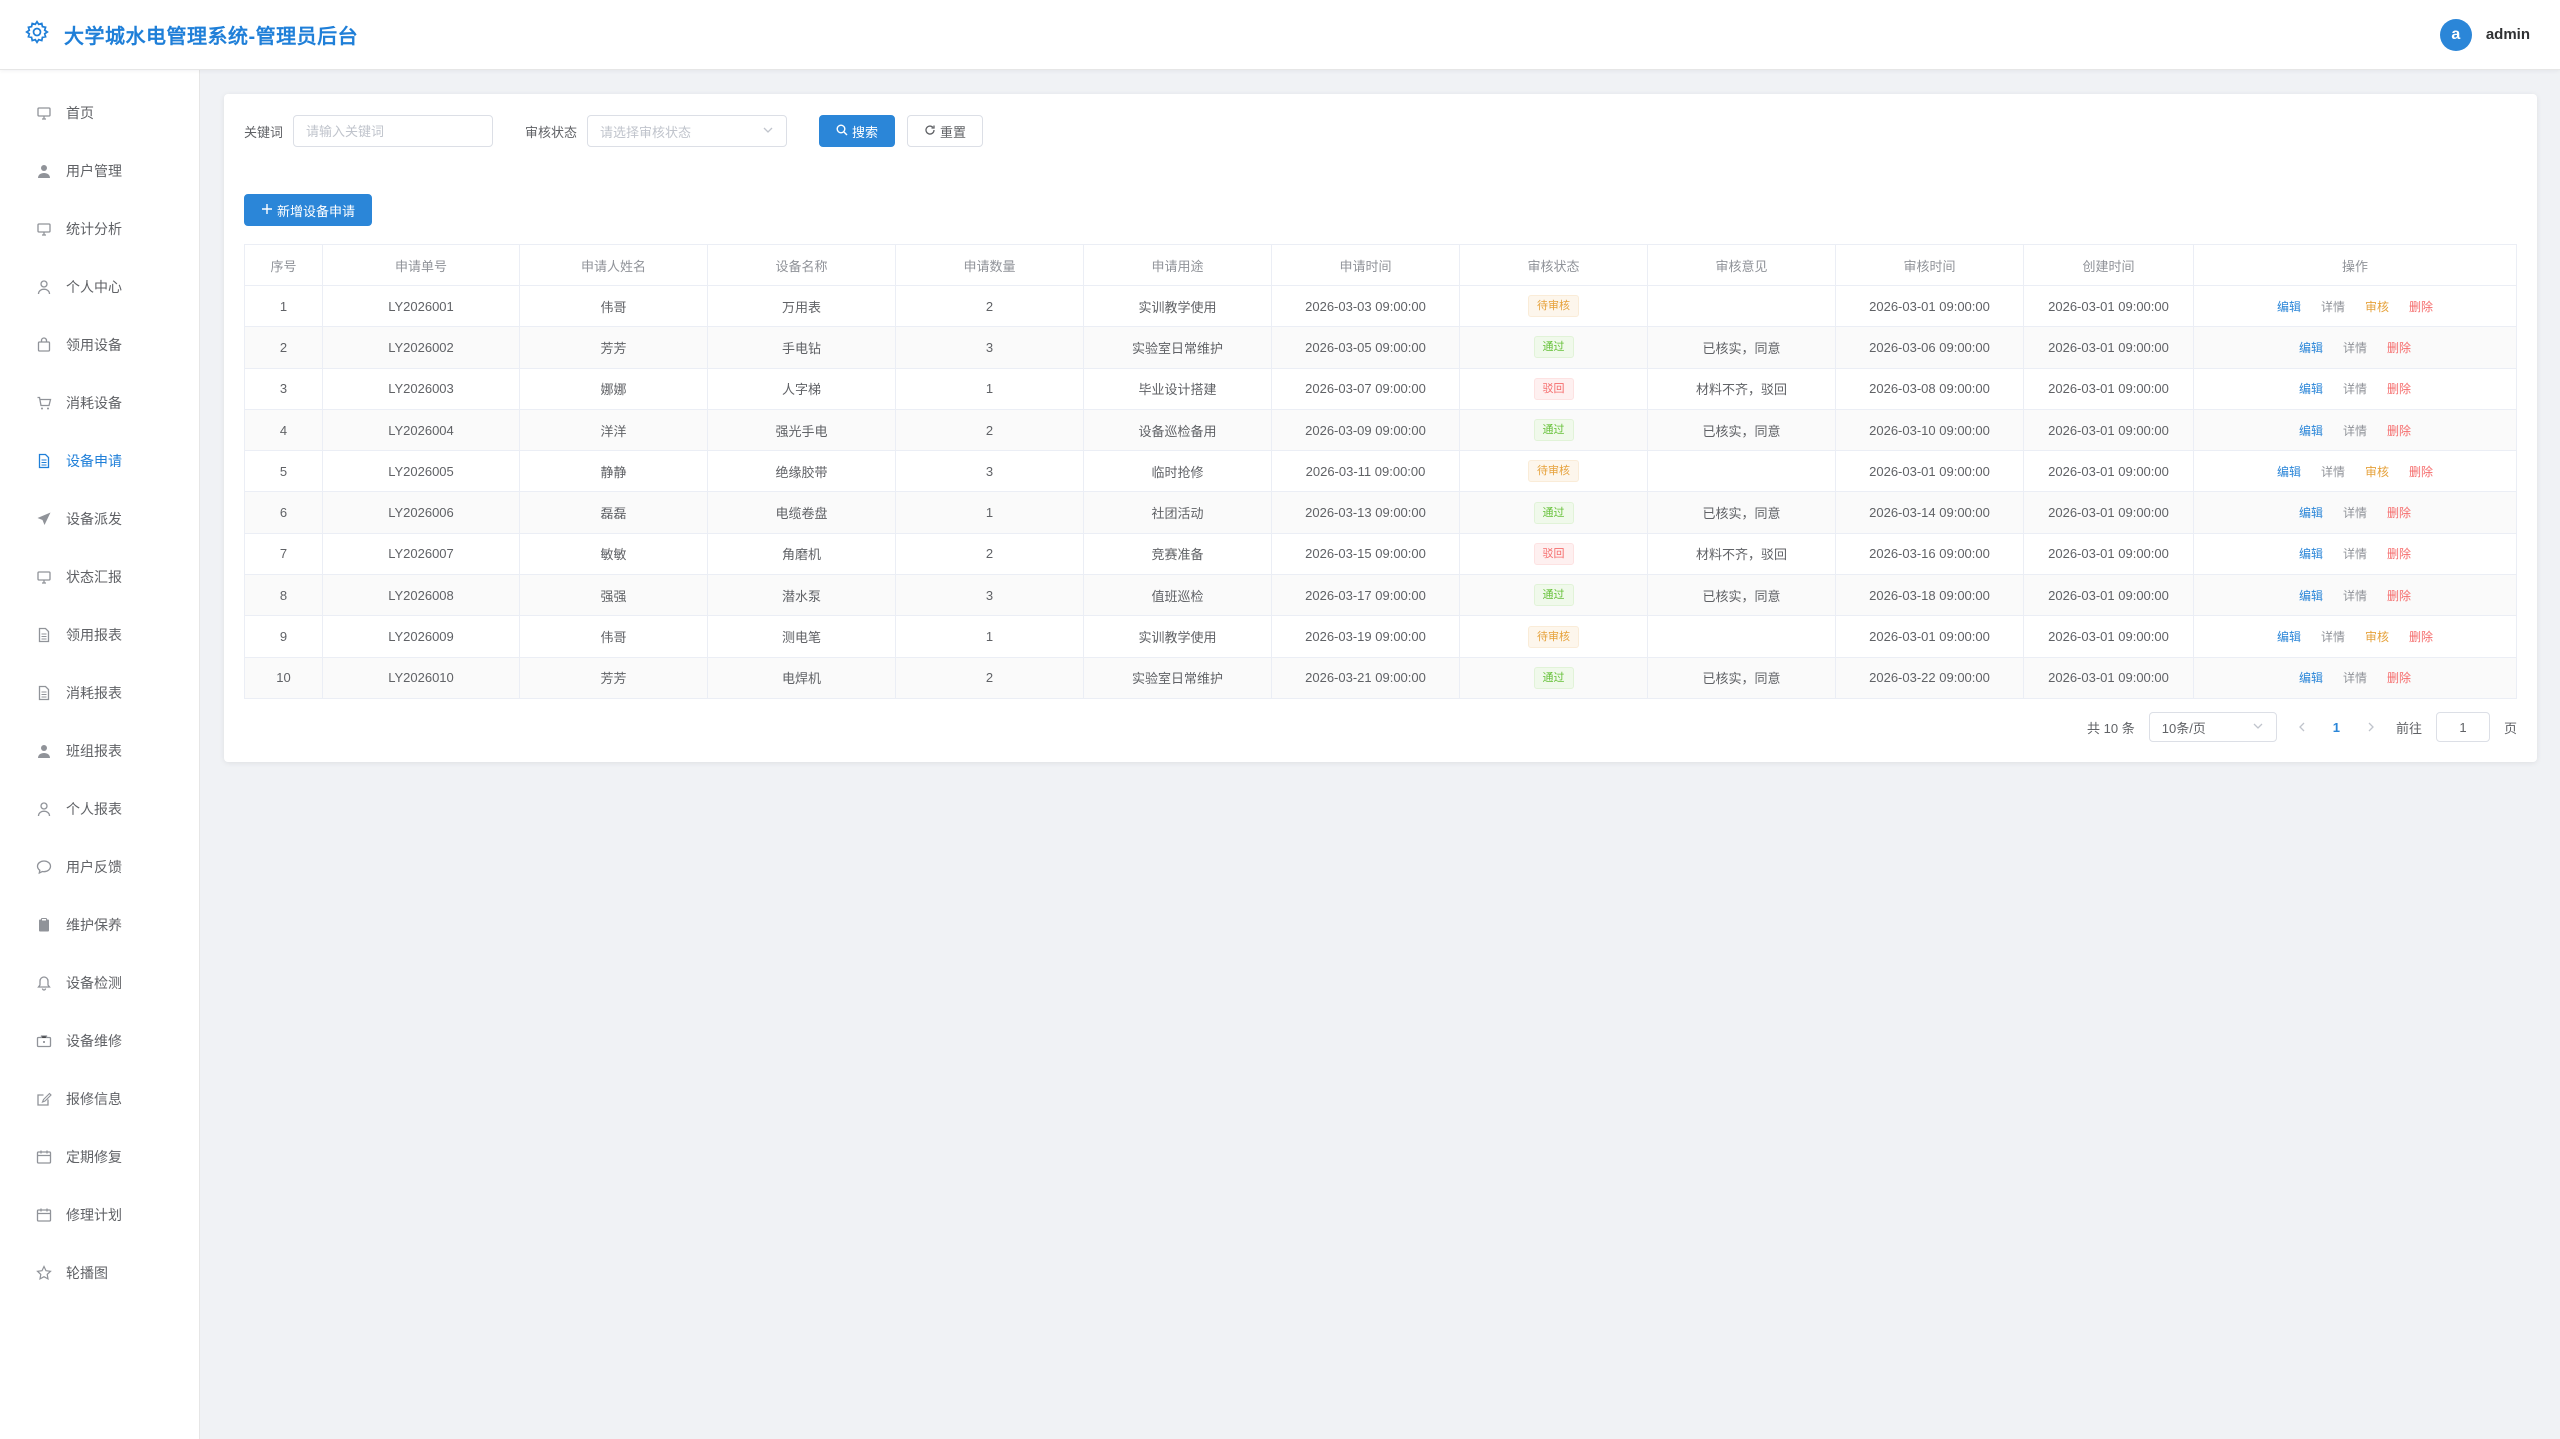 The image size is (2560, 1439). I want to click on search-button: 搜索, so click(857, 131).